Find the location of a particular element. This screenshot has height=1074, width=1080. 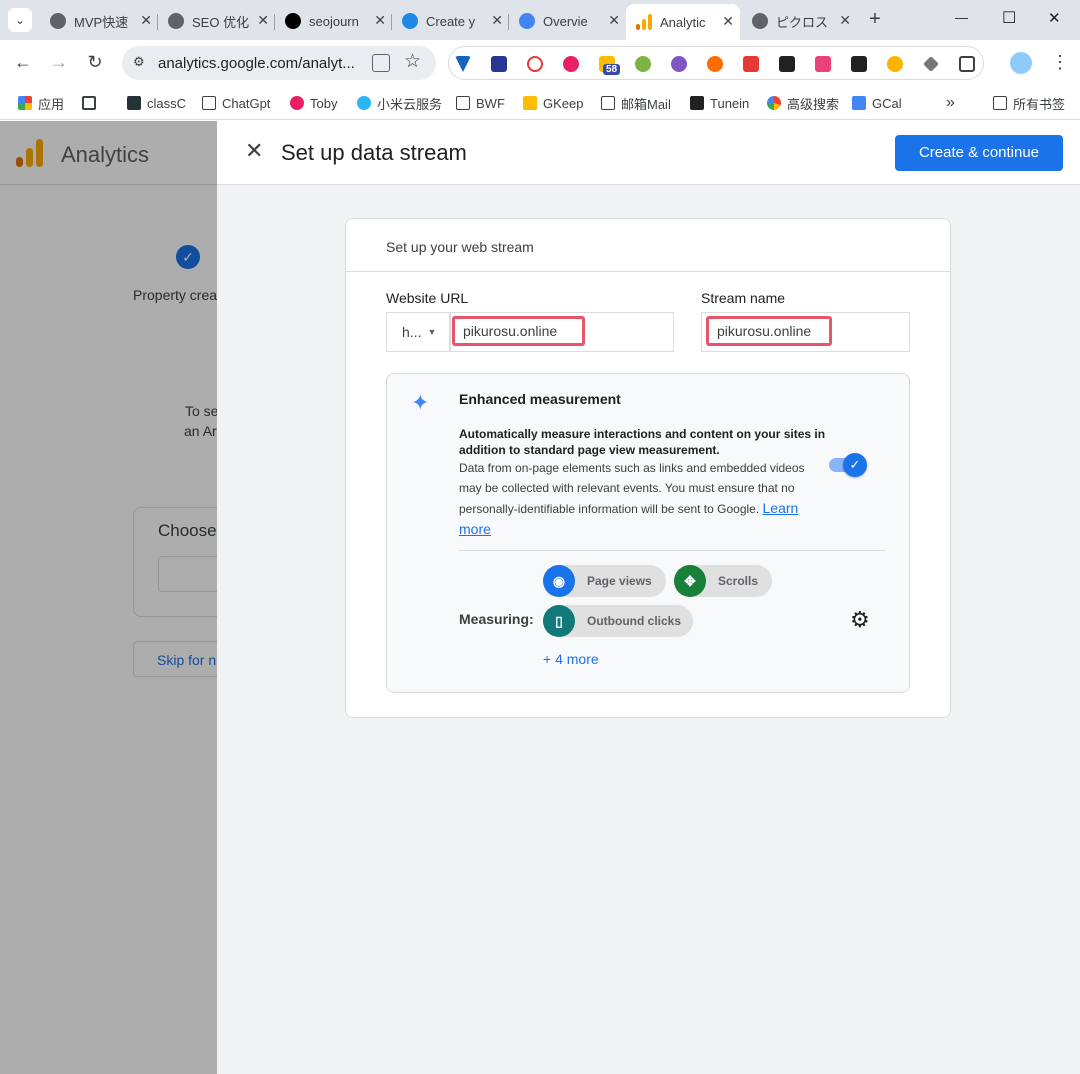

chip-label: Page views is located at coordinates (619, 581).